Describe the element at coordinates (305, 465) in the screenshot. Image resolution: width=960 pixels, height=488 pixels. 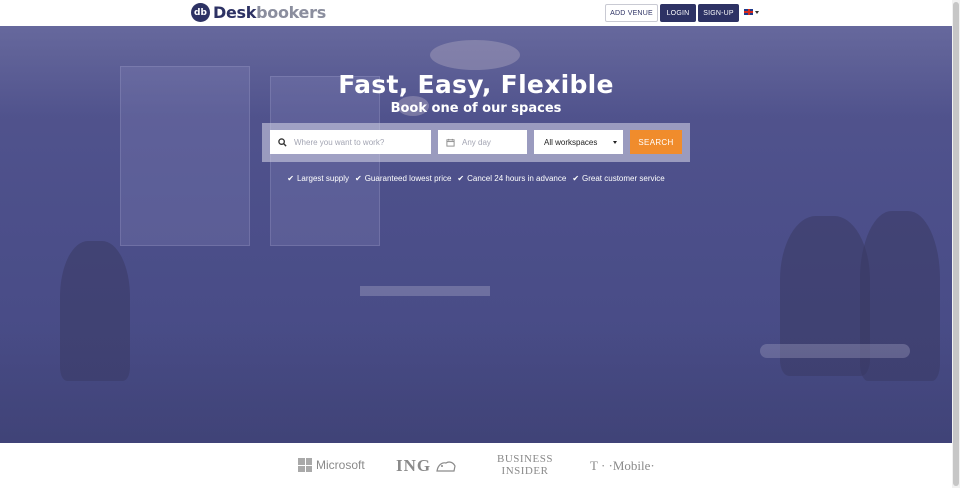
I see `microsoft-windows-icon` at that location.